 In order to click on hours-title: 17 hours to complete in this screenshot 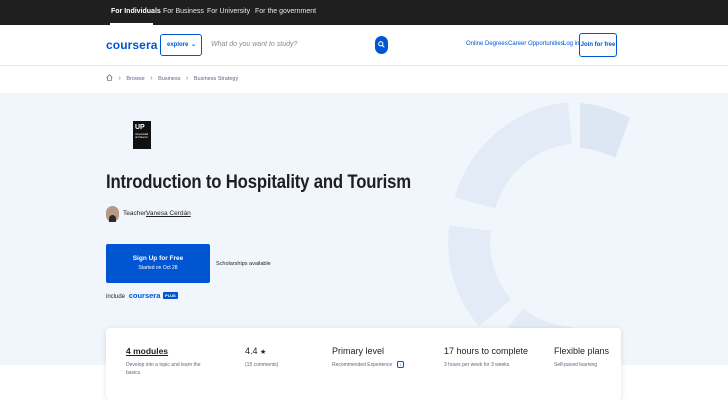, I will do `click(486, 351)`.